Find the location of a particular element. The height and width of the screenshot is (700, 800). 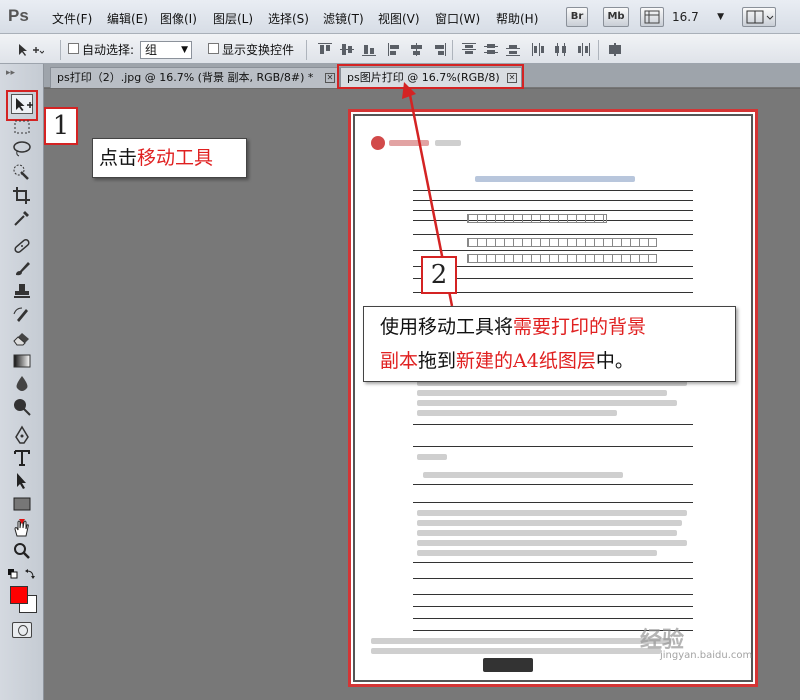

callout-click-move-tool: 点击移动工具 is located at coordinates (169, 158).